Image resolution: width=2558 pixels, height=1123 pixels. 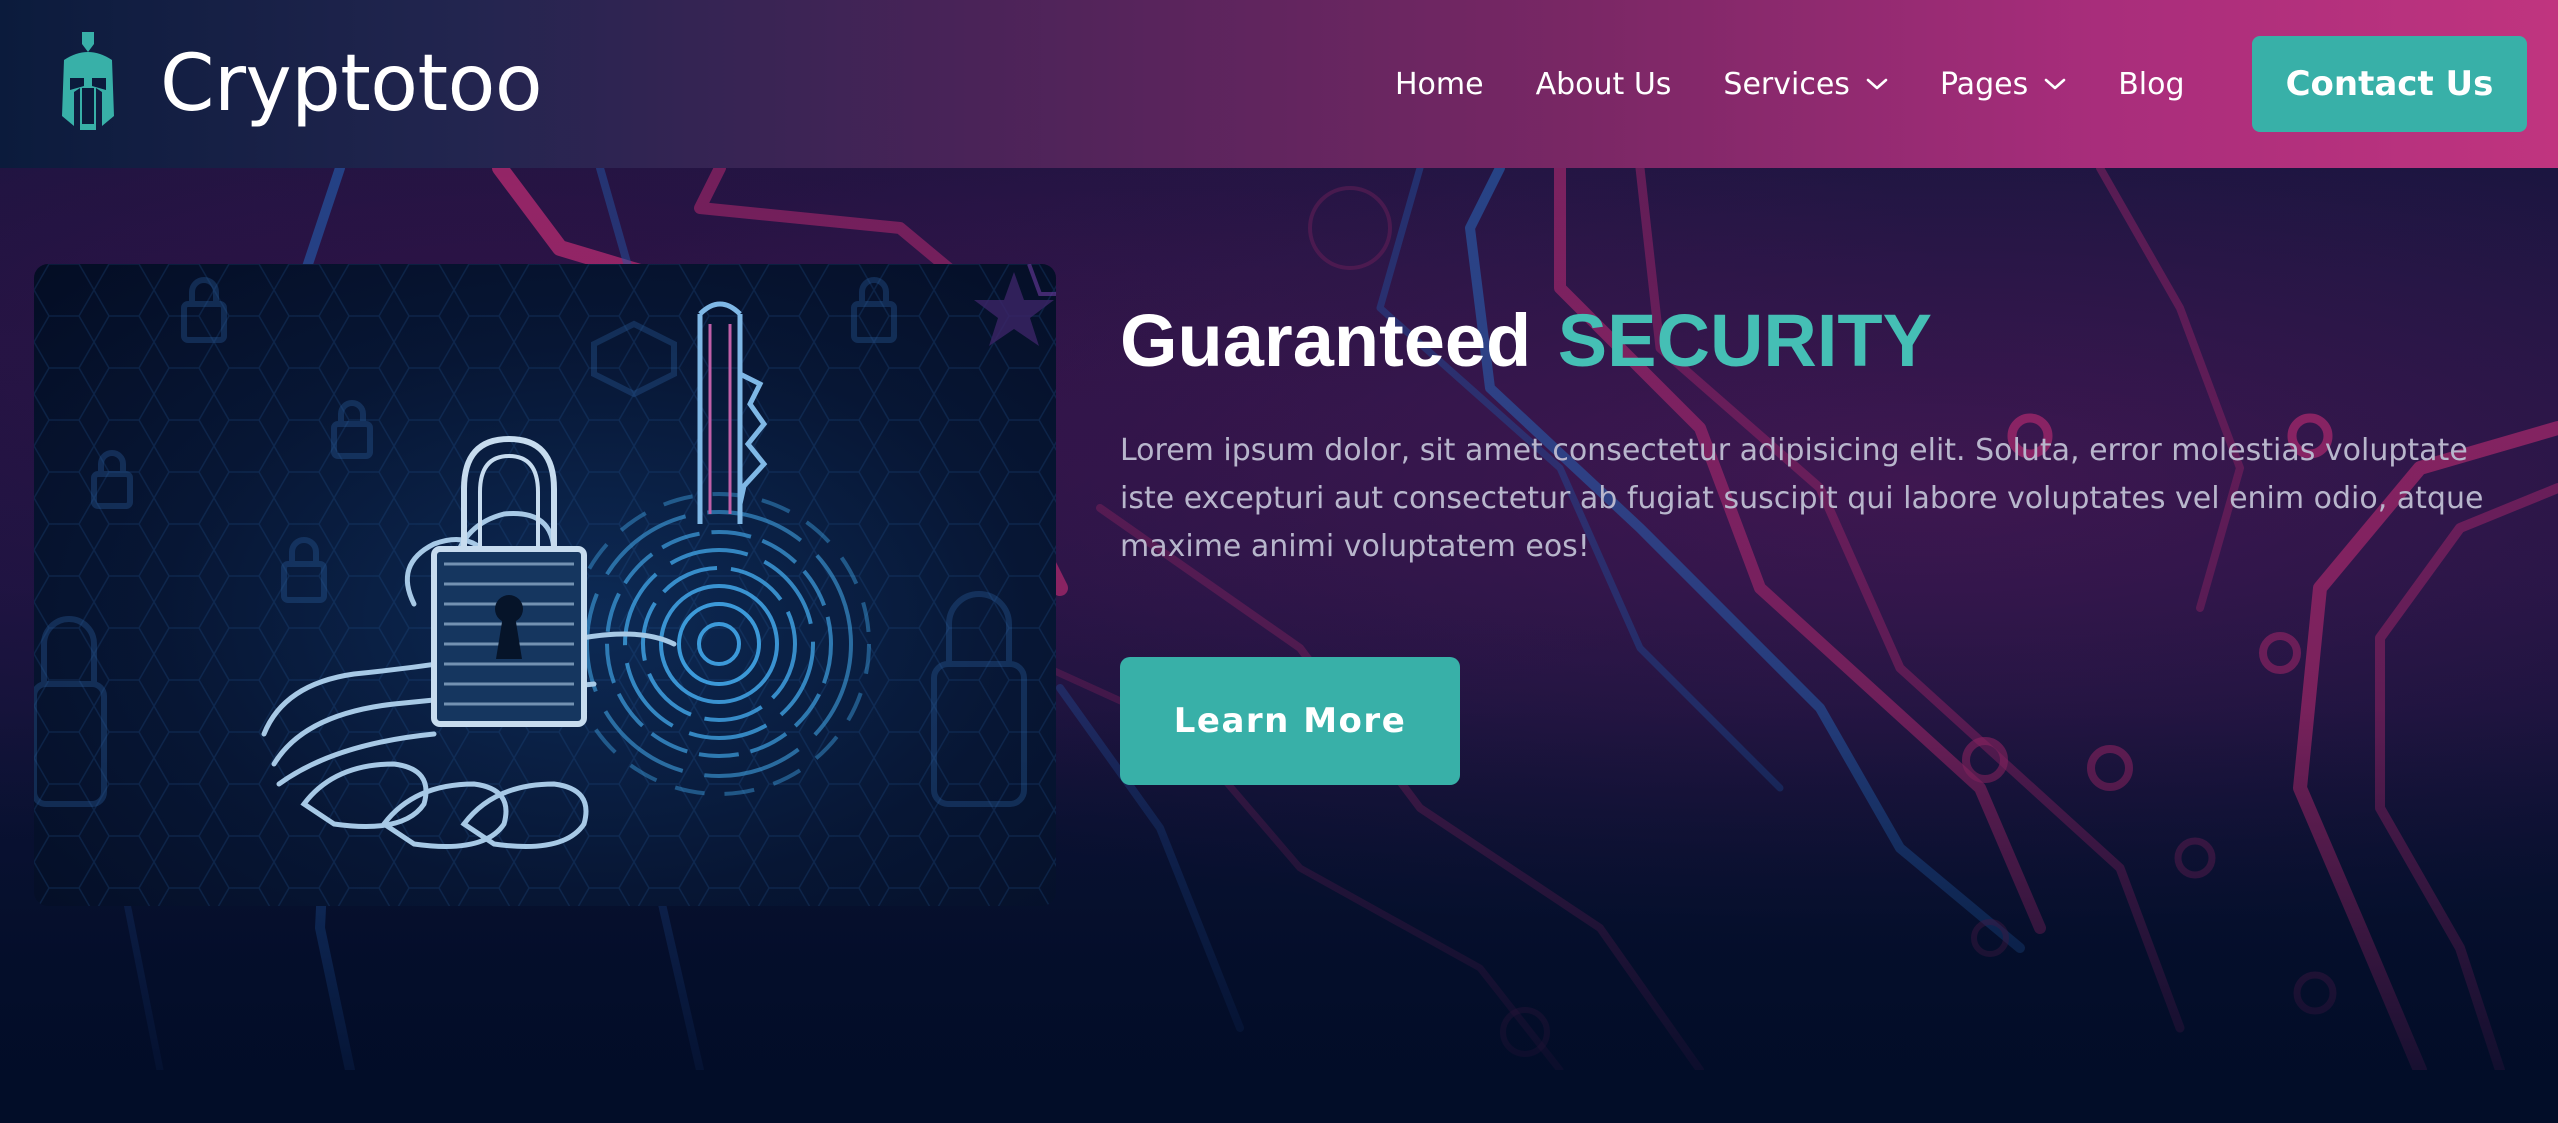 I want to click on hero-title: Guaranteed SECURITY, so click(x=1820, y=340).